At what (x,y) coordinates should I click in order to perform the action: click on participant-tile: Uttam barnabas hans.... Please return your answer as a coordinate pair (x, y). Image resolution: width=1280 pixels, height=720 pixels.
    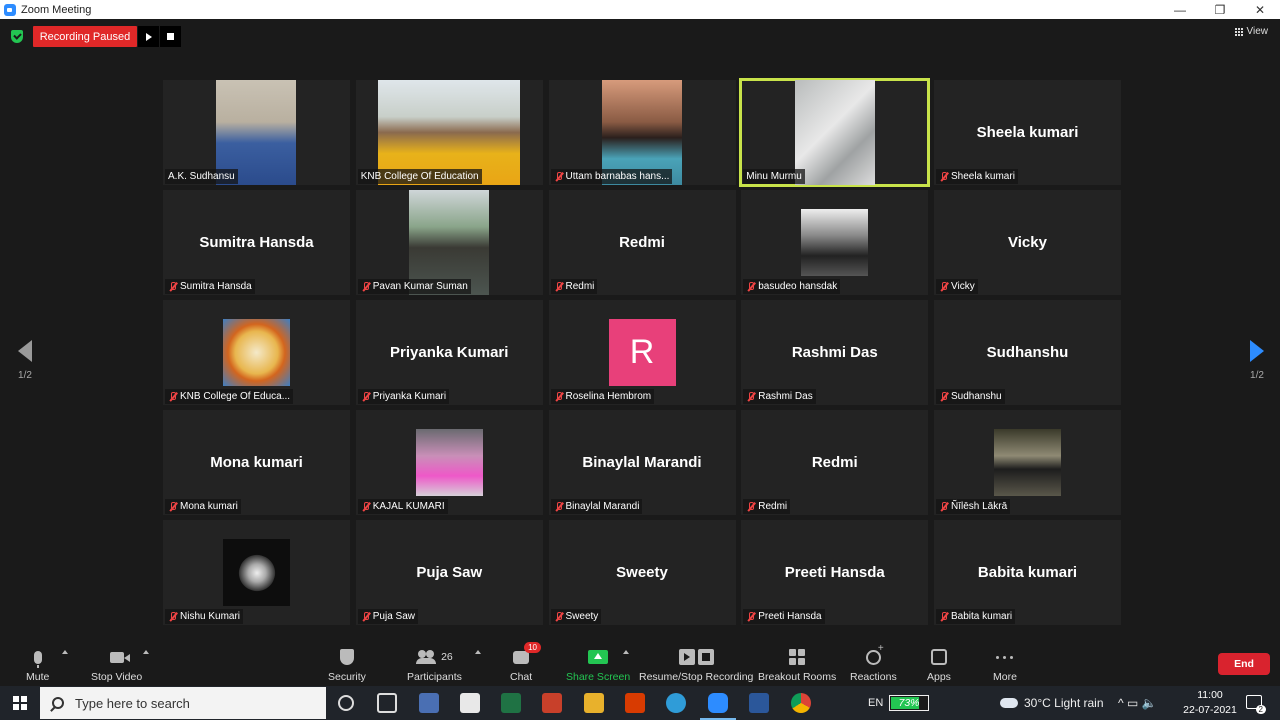
    Looking at the image, I should click on (642, 132).